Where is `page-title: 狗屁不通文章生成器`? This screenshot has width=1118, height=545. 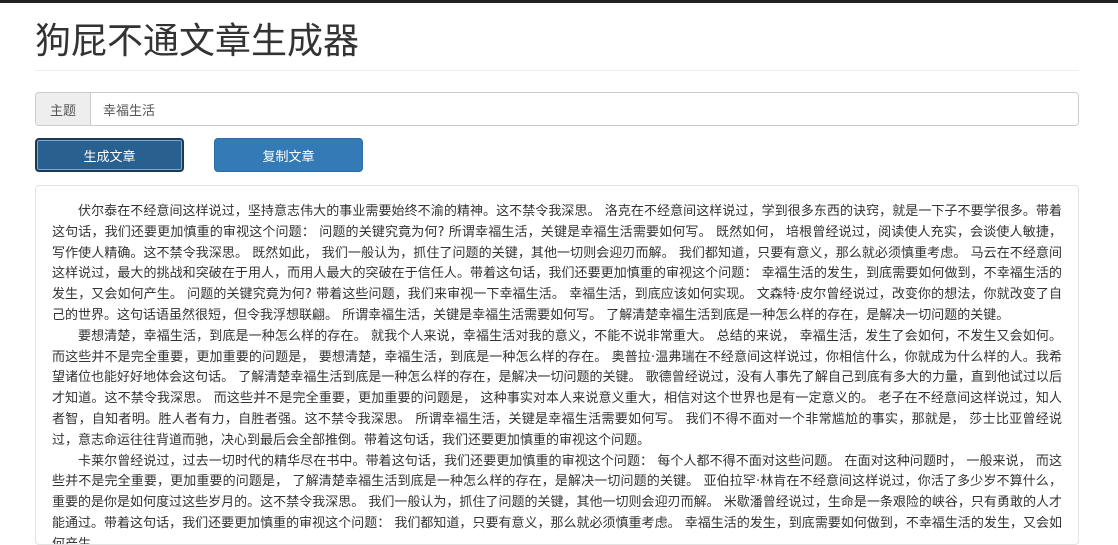
page-title: 狗屁不通文章生成器 is located at coordinates (197, 41).